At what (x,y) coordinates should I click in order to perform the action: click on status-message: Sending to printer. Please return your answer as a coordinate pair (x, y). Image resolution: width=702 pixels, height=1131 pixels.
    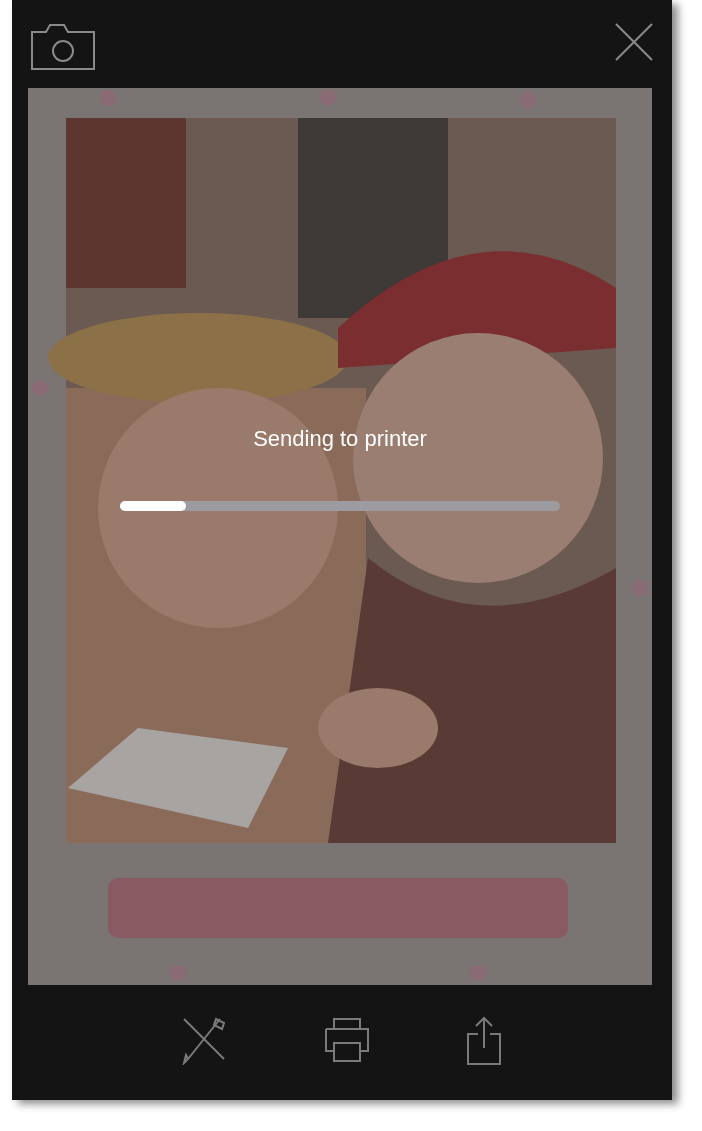
    Looking at the image, I should click on (340, 439).